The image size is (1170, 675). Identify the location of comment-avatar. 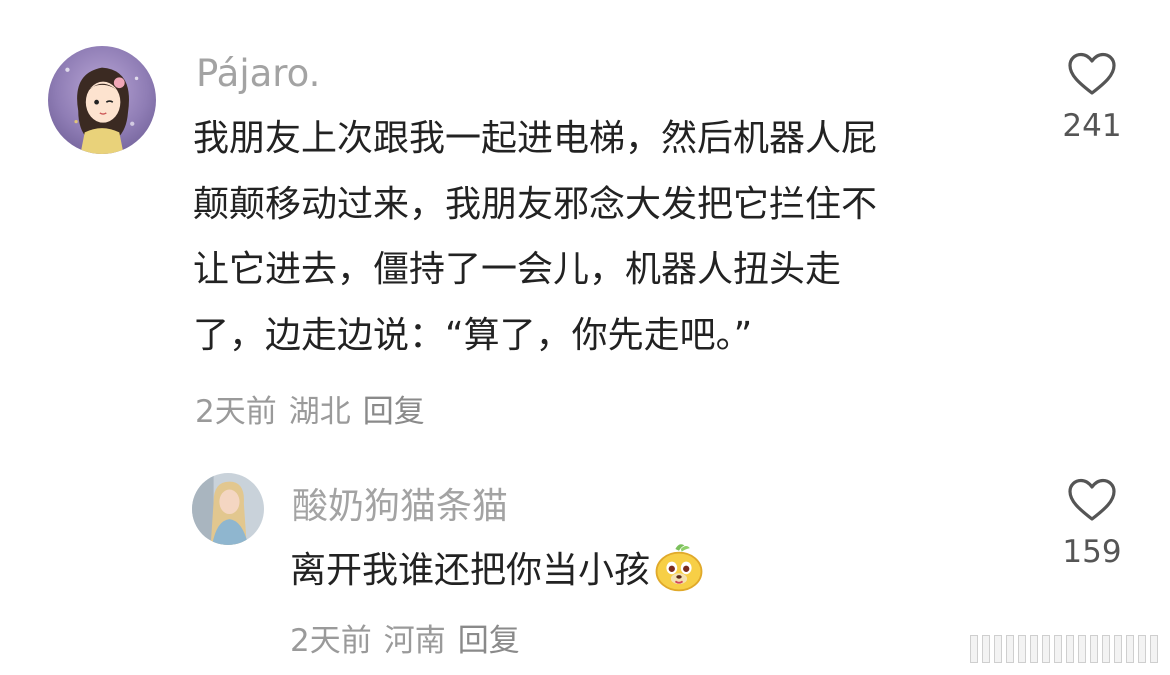
(102, 100).